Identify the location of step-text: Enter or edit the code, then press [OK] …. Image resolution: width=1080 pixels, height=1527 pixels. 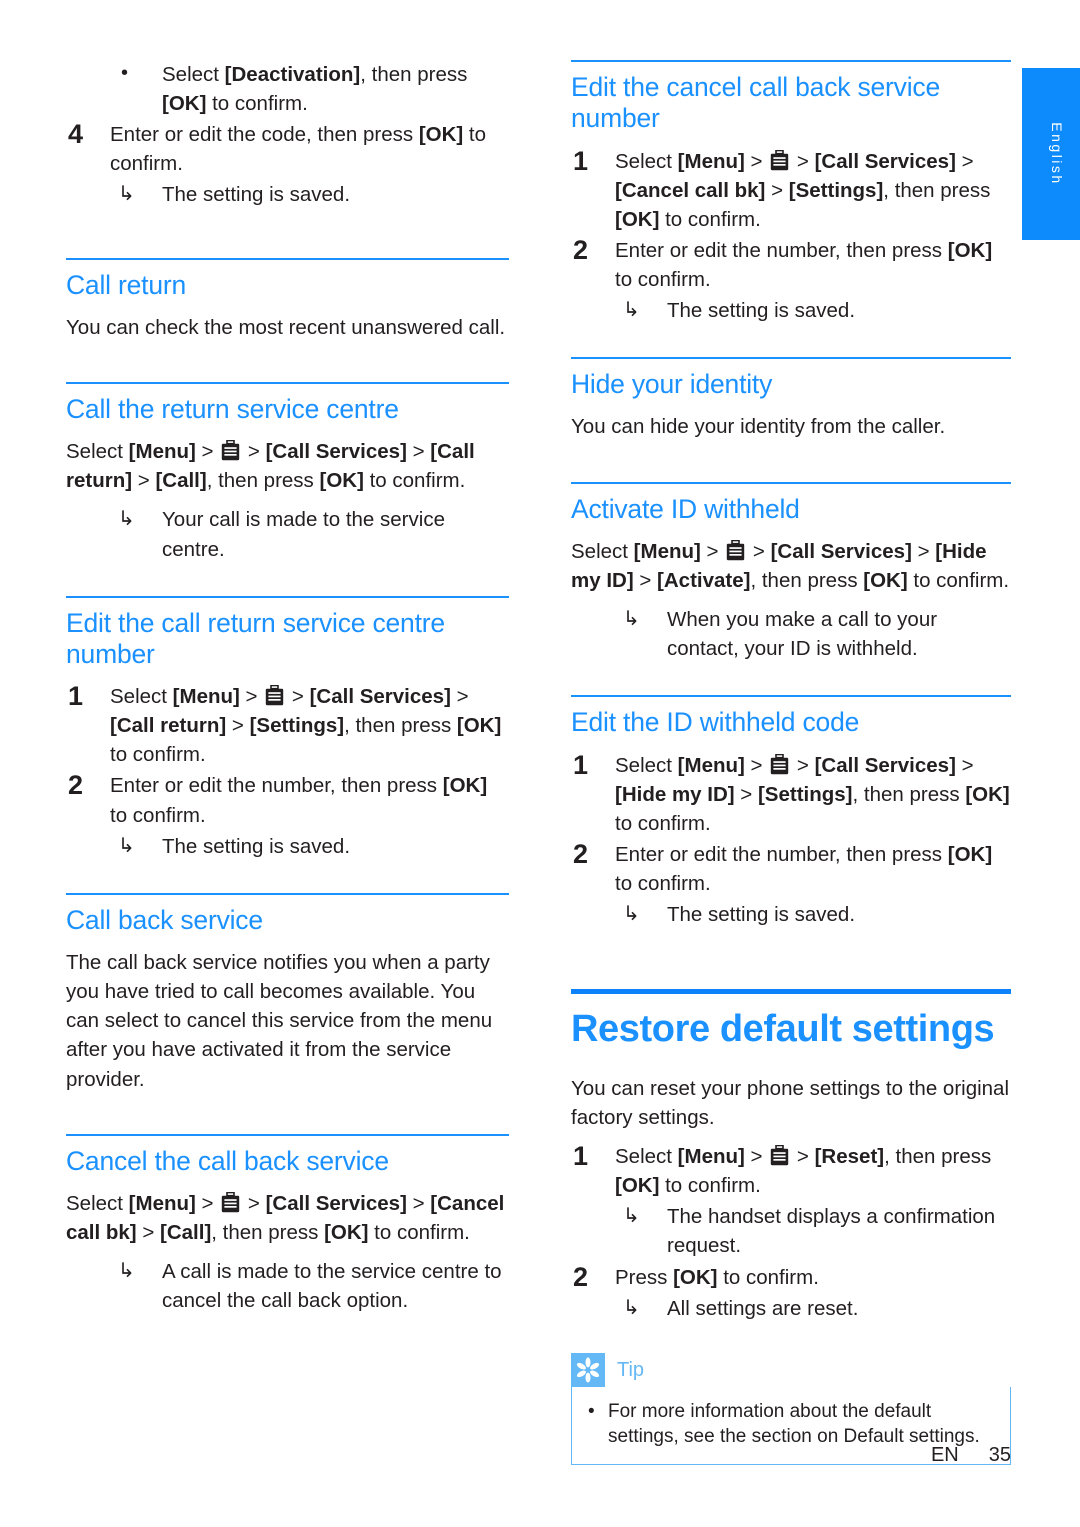
(298, 149).